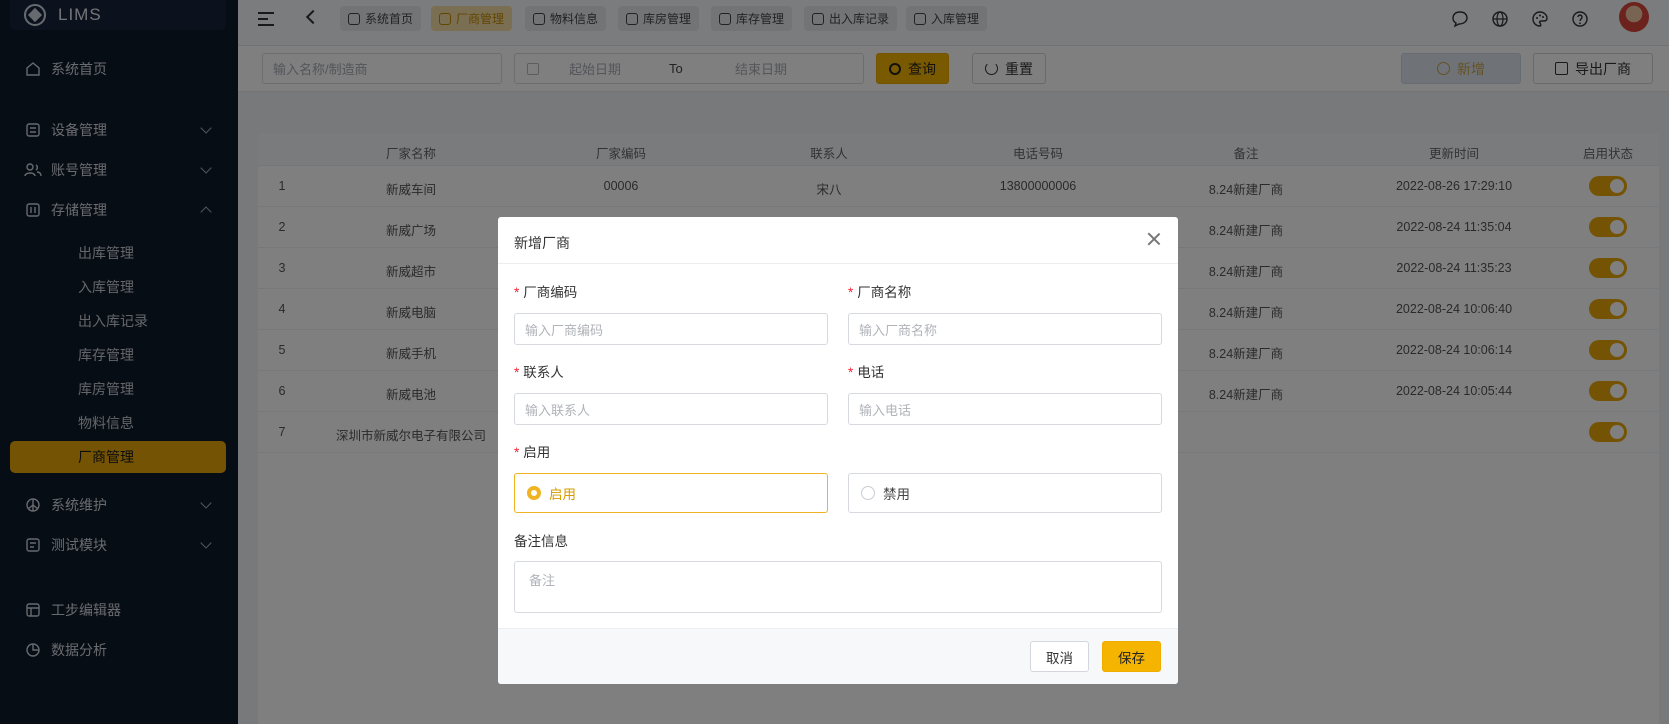 Image resolution: width=1669 pixels, height=724 pixels. Describe the element at coordinates (542, 243) in the screenshot. I see `dialog-title: 新增厂商` at that location.